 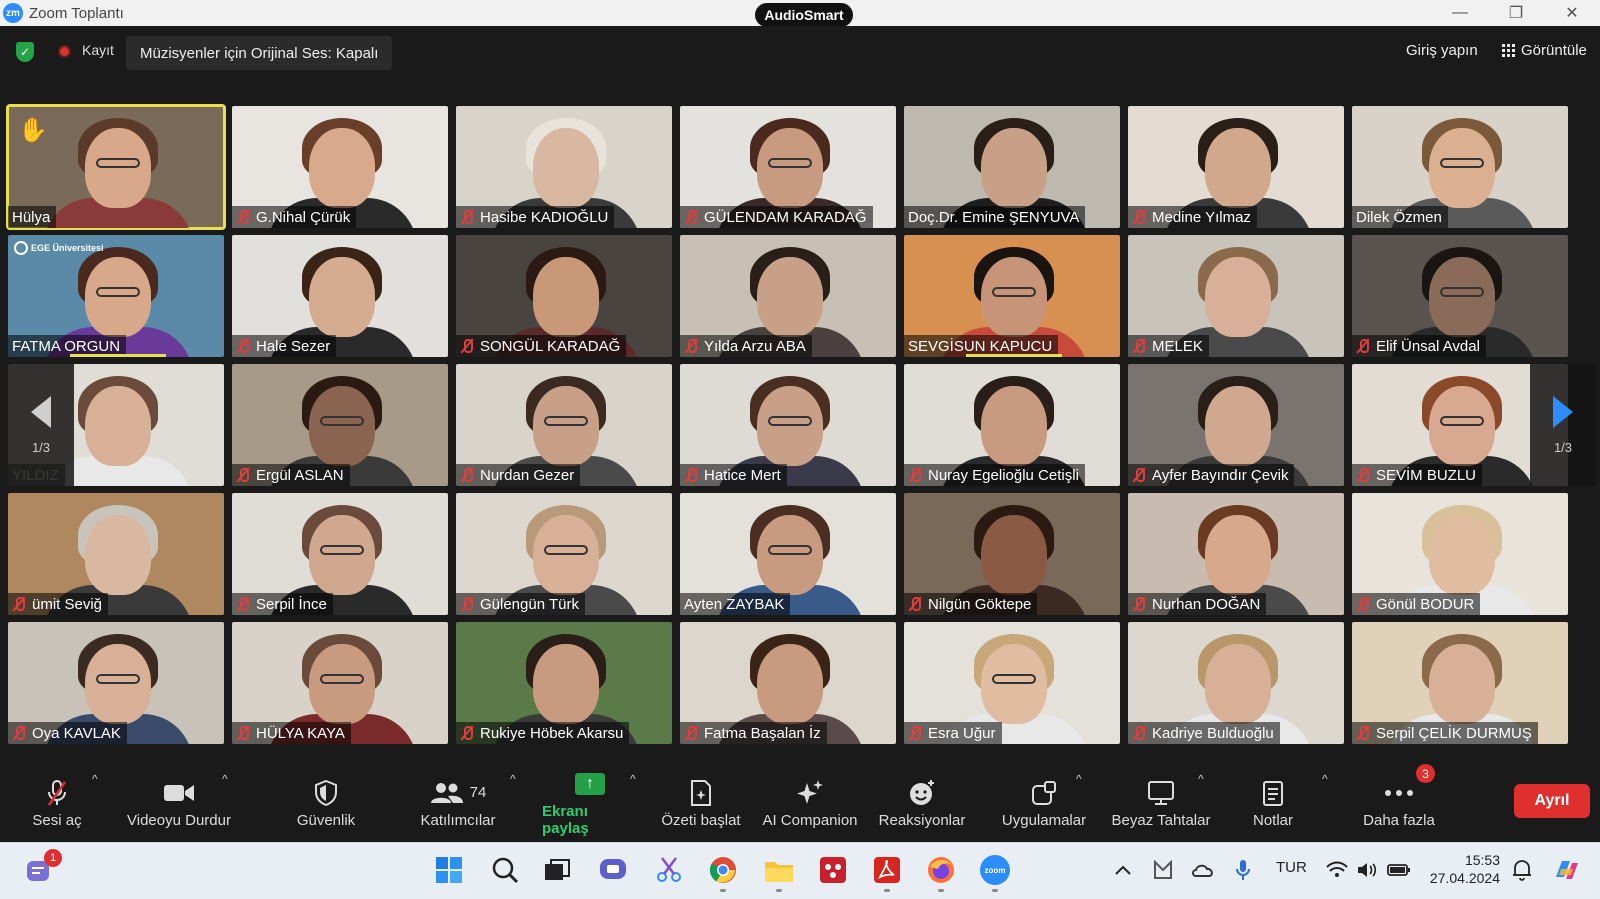 I want to click on participant-tile: Oya KAVLAK, so click(x=116, y=683).